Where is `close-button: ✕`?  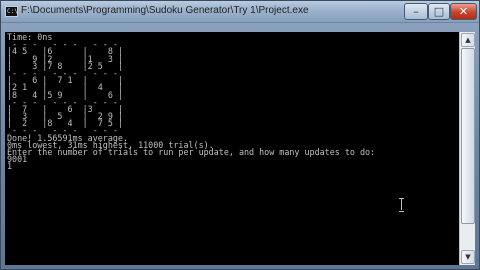 close-button: ✕ is located at coordinates (463, 11).